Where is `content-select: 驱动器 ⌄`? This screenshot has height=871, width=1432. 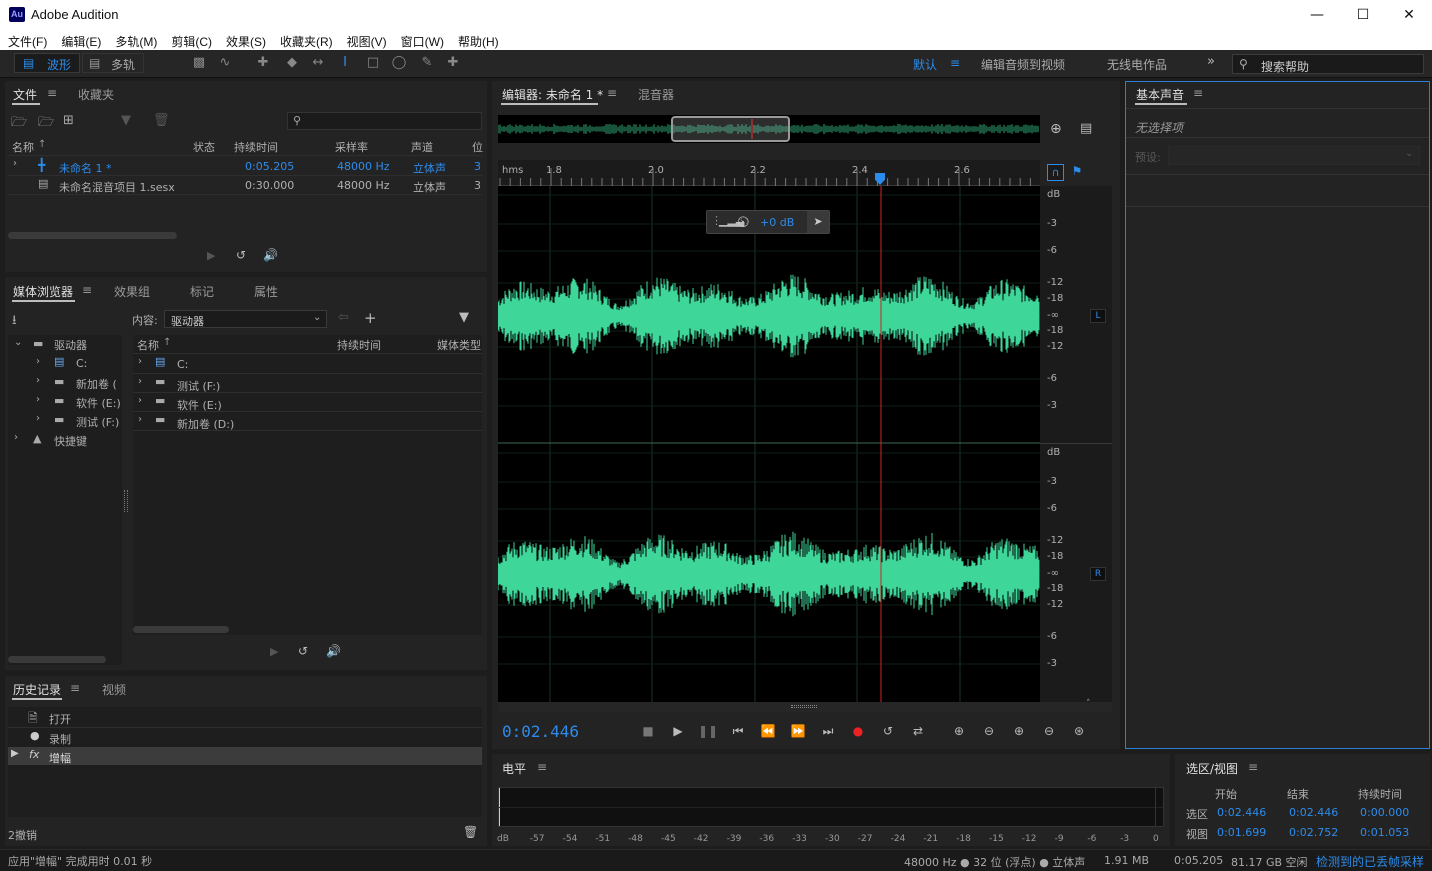 content-select: 驱动器 ⌄ is located at coordinates (245, 319).